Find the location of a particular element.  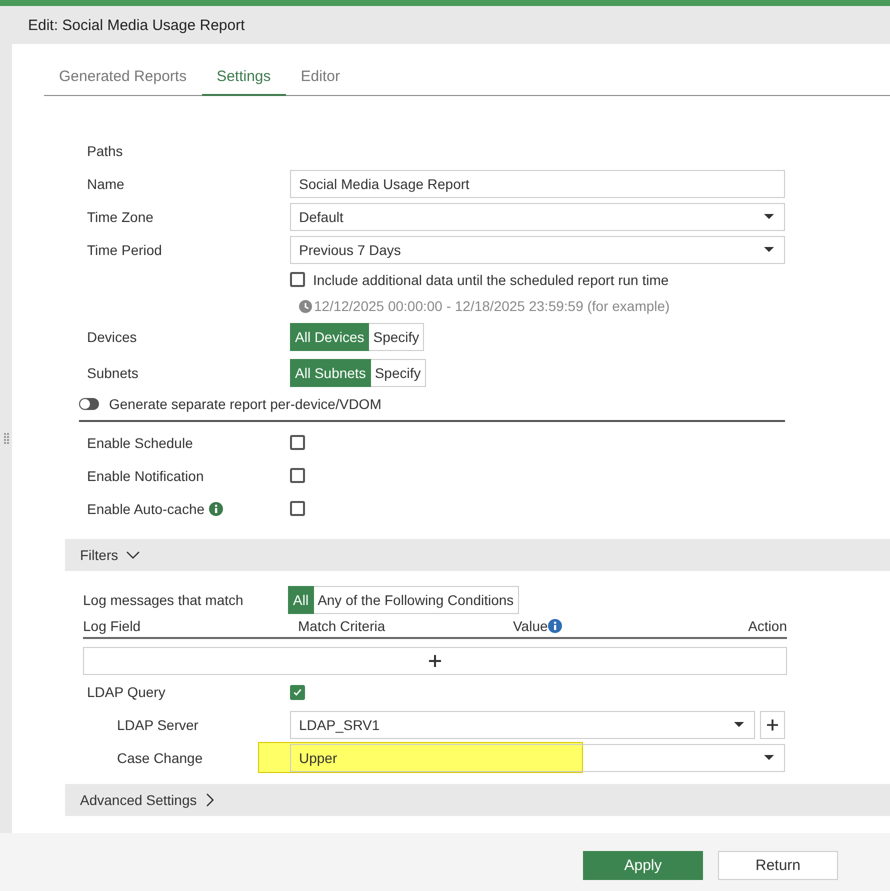

field-label: Enable Notification is located at coordinates (145, 476).